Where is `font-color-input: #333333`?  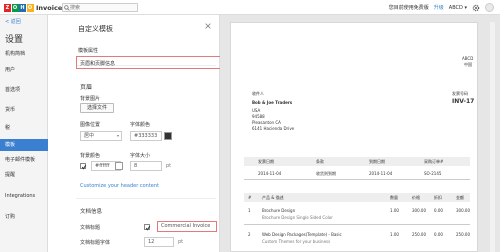
font-color-input: #333333 is located at coordinates (146, 136).